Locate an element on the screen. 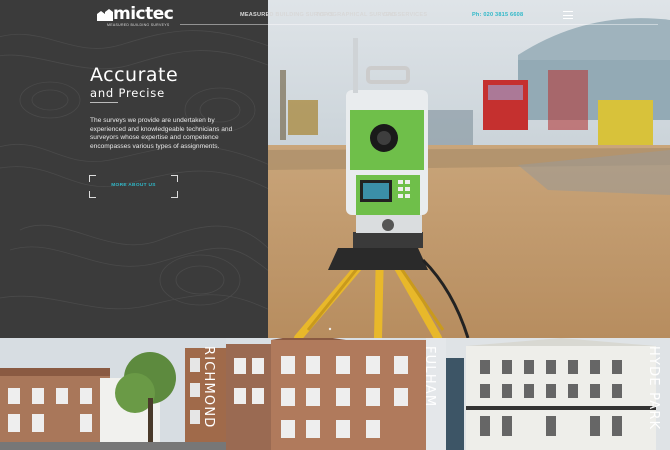 This screenshot has width=670, height=450. building-icon is located at coordinates (105, 15).